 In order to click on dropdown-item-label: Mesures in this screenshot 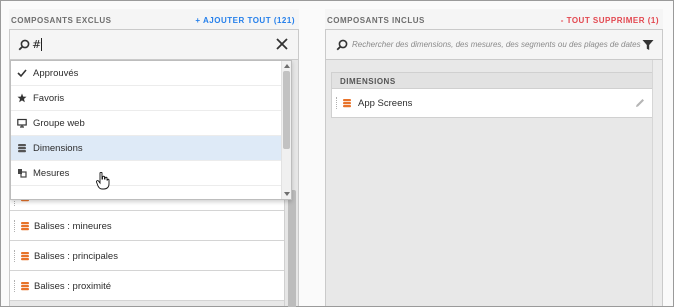, I will do `click(51, 173)`.